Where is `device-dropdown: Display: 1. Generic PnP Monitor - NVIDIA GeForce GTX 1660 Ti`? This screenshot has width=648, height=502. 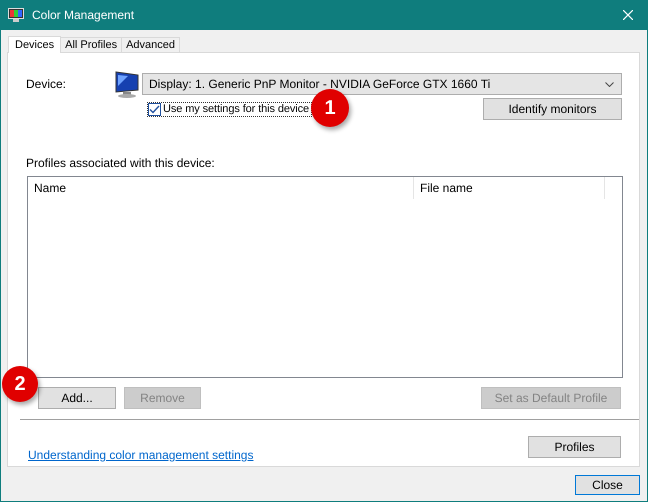 device-dropdown: Display: 1. Generic PnP Monitor - NVIDIA GeForce GTX 1660 Ti is located at coordinates (382, 84).